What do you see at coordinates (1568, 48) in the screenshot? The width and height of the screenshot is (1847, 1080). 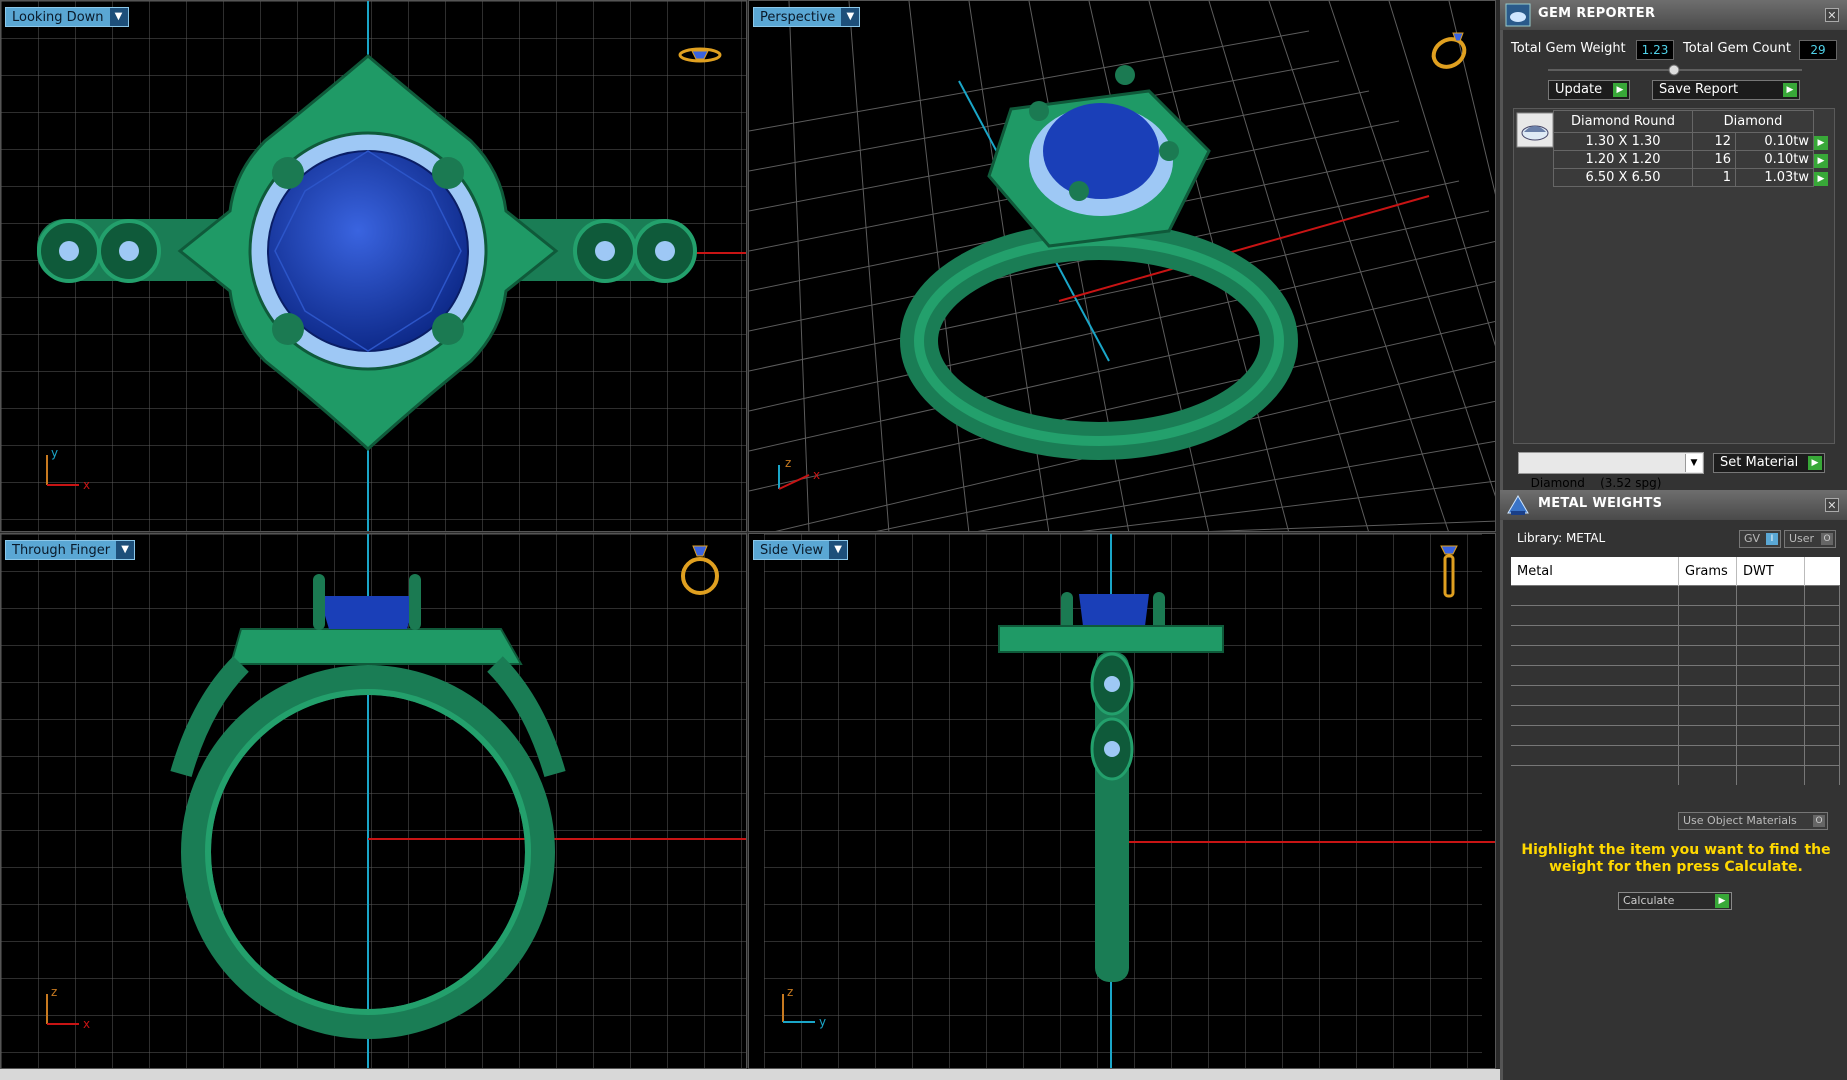 I see `total-gem-weight-label: Total Gem Weight` at bounding box center [1568, 48].